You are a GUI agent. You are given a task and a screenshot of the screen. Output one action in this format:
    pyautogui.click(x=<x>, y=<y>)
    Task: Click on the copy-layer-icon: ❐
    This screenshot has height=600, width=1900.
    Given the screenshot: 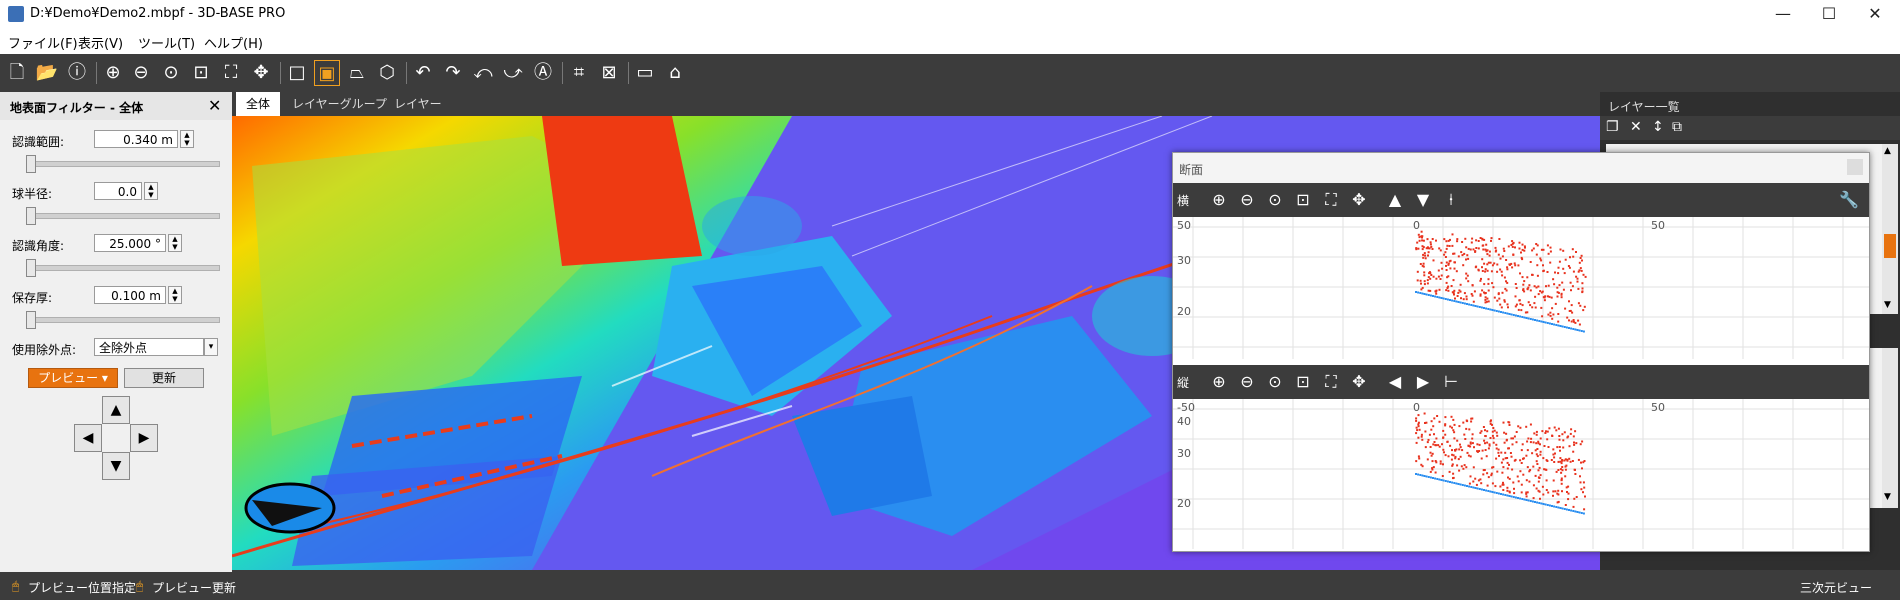 What is the action you would take?
    pyautogui.click(x=1612, y=127)
    